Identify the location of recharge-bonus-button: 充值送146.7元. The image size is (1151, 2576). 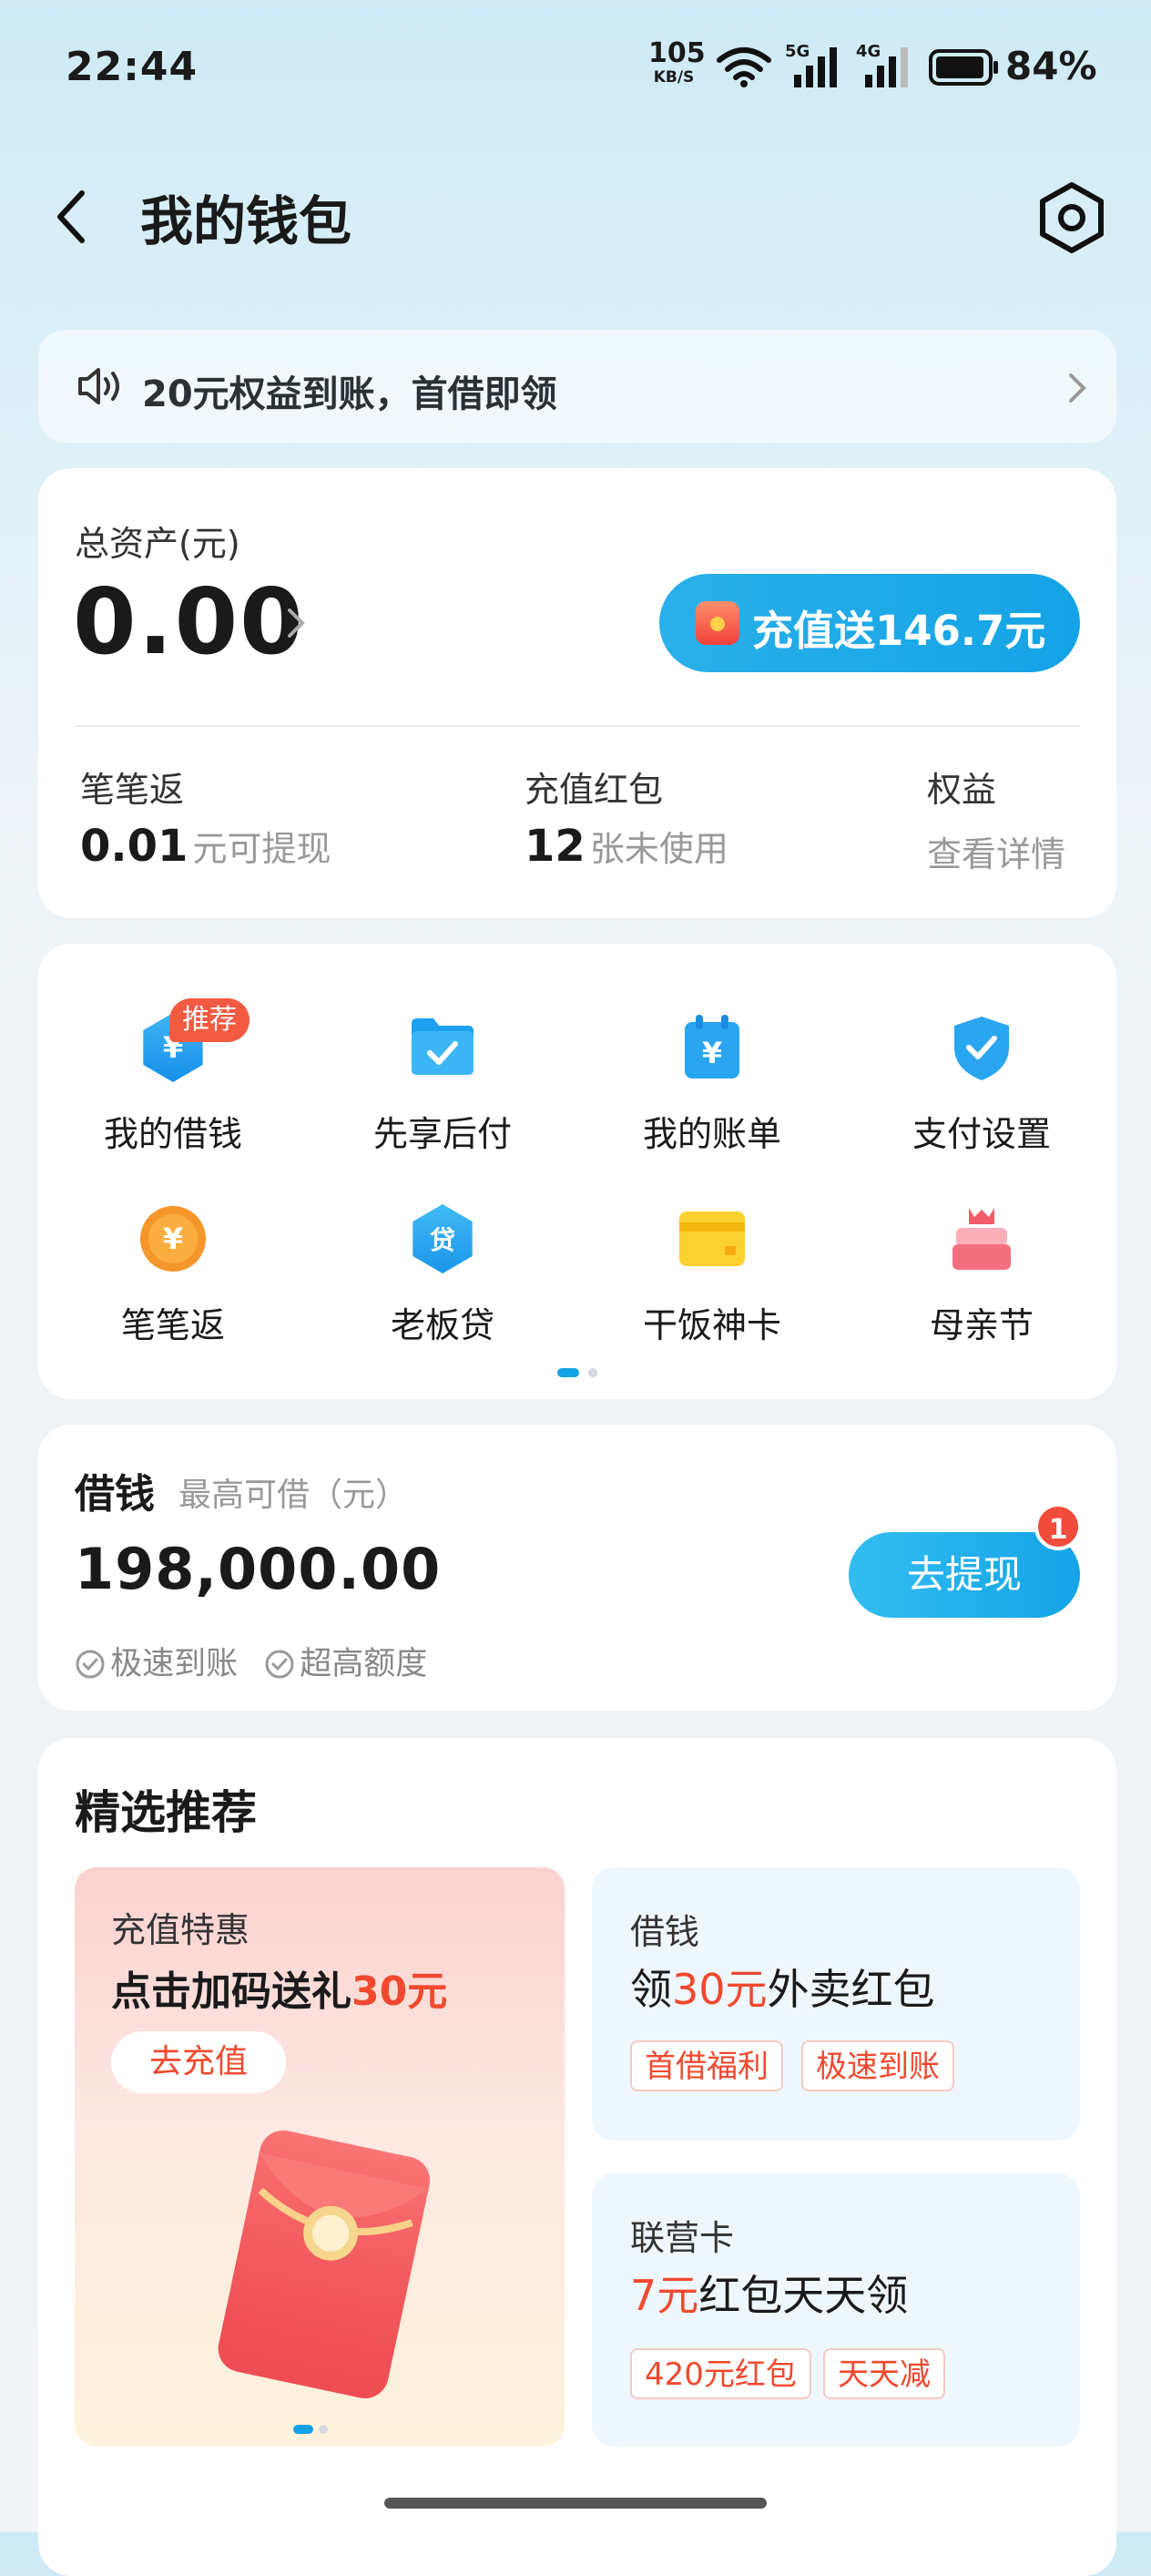
(869, 623).